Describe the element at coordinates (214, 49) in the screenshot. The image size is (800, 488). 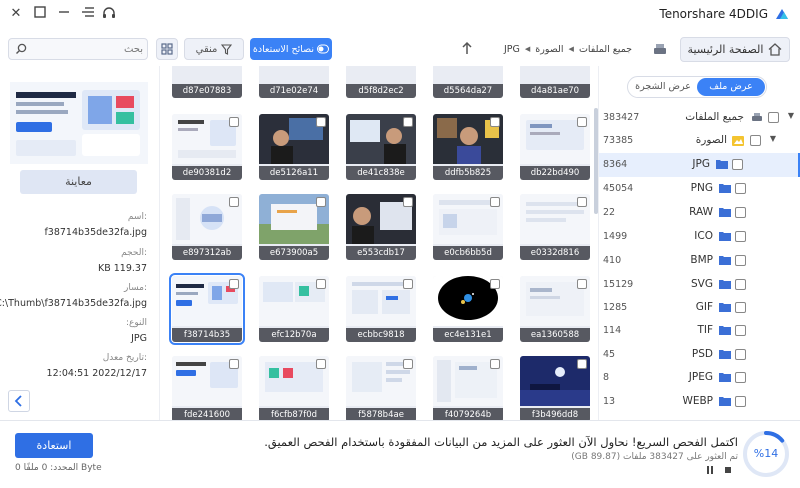
I see `filter-button: منقي` at that location.